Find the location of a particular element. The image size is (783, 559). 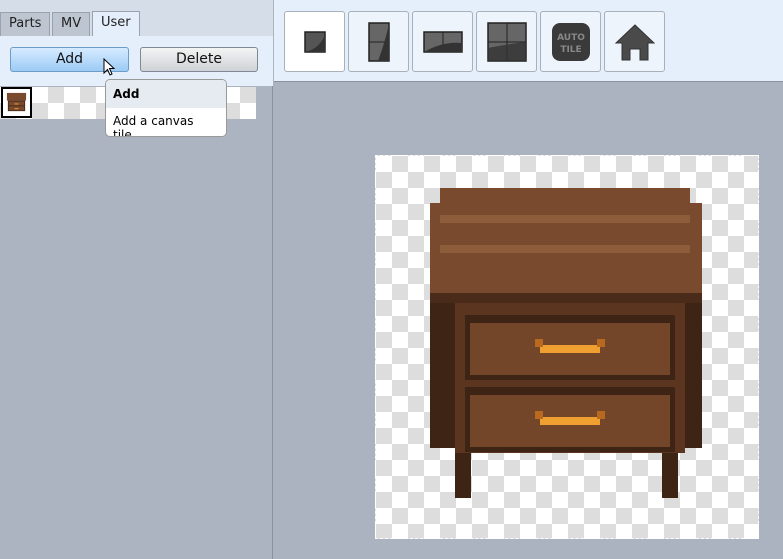

tooltip-description: Add a canvas tile. is located at coordinates (153, 125).